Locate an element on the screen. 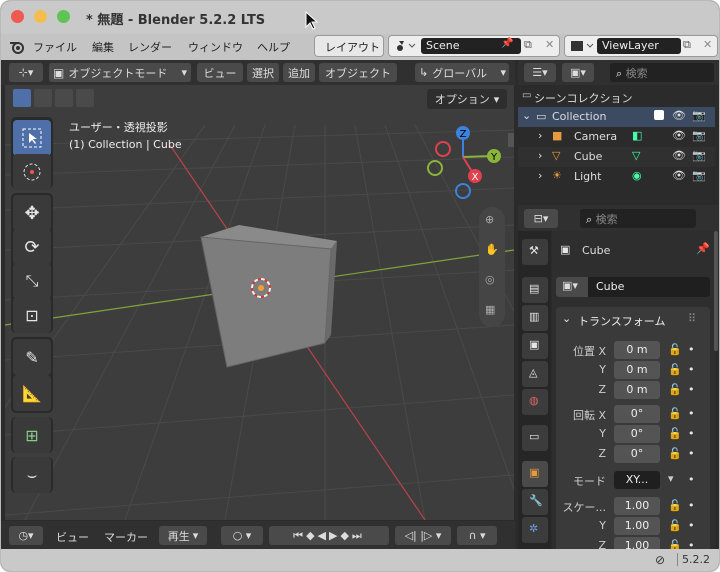 The width and height of the screenshot is (720, 572). panel-collapse-icon: ⌄ is located at coordinates (566, 318).